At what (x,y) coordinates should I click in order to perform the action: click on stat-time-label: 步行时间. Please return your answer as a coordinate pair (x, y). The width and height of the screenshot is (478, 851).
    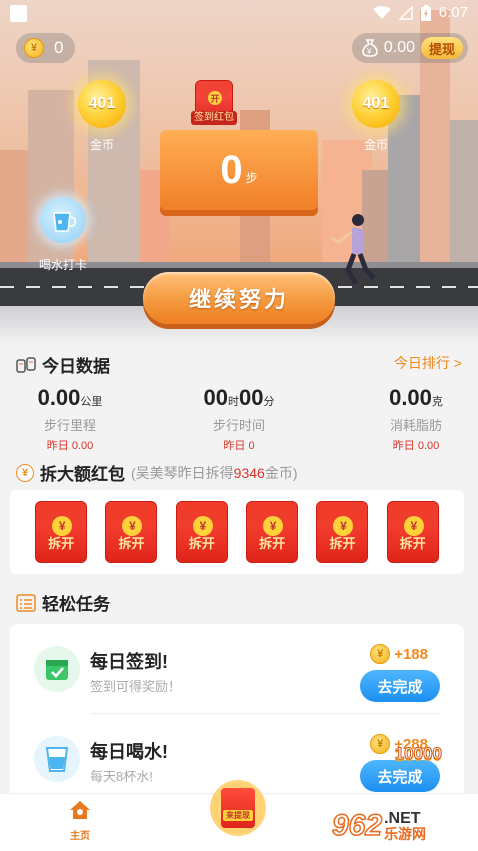
    Looking at the image, I should click on (238, 425).